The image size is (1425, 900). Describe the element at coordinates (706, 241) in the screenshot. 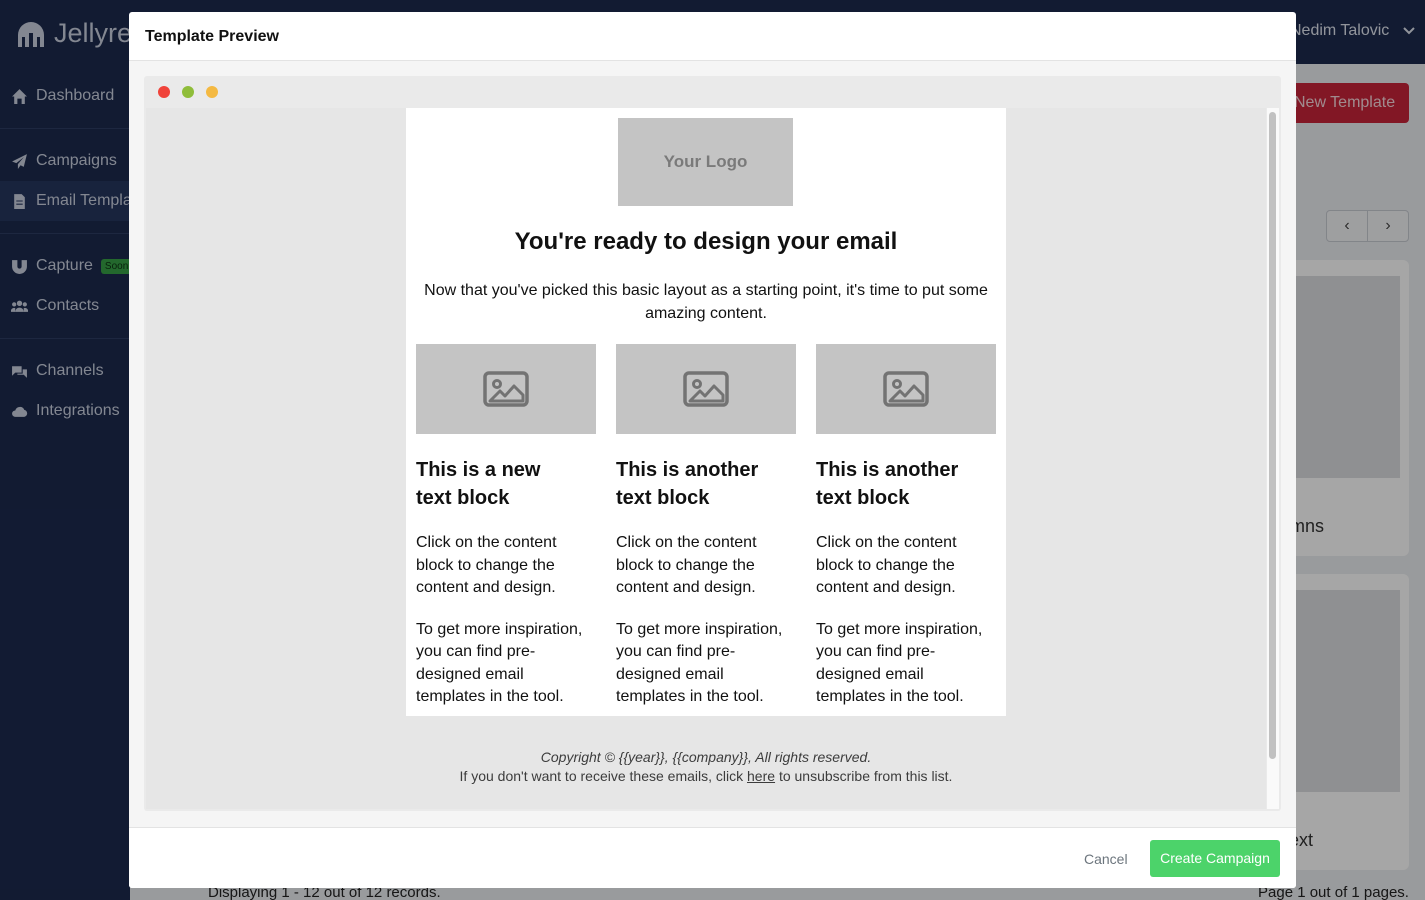

I see `email-headline: You're ready to design your email` at that location.